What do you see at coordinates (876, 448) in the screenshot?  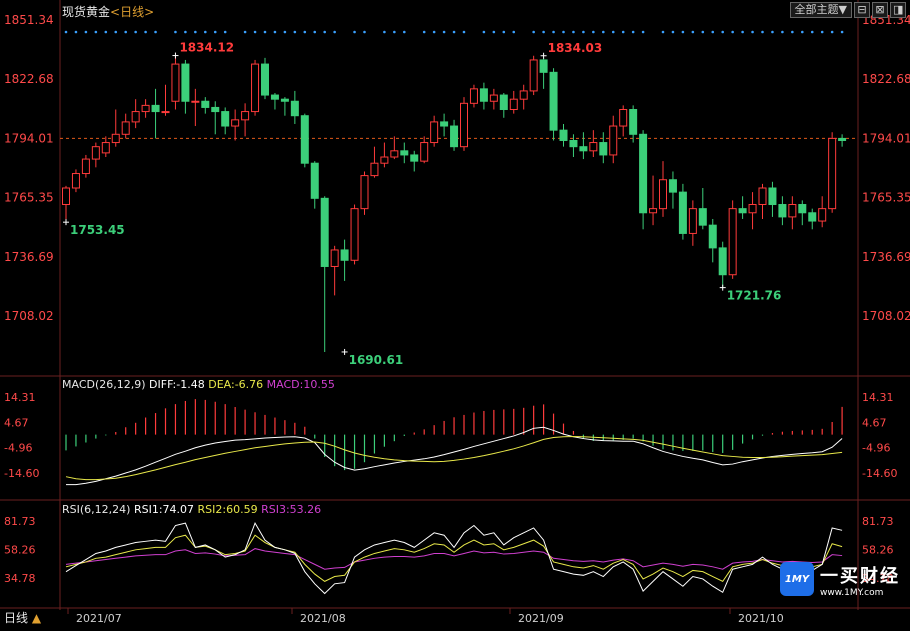 I see `macd-tick-right: -4.96` at bounding box center [876, 448].